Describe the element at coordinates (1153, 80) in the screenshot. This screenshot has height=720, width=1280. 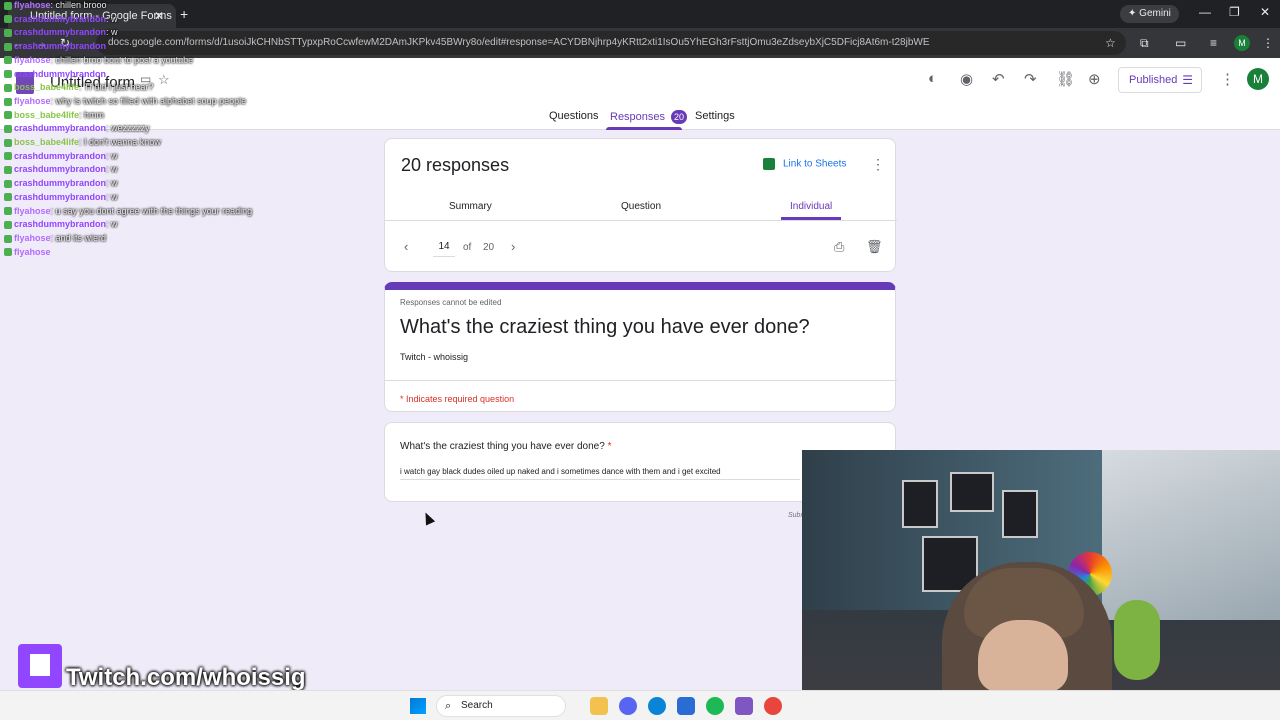
I see `published-label: Published` at that location.